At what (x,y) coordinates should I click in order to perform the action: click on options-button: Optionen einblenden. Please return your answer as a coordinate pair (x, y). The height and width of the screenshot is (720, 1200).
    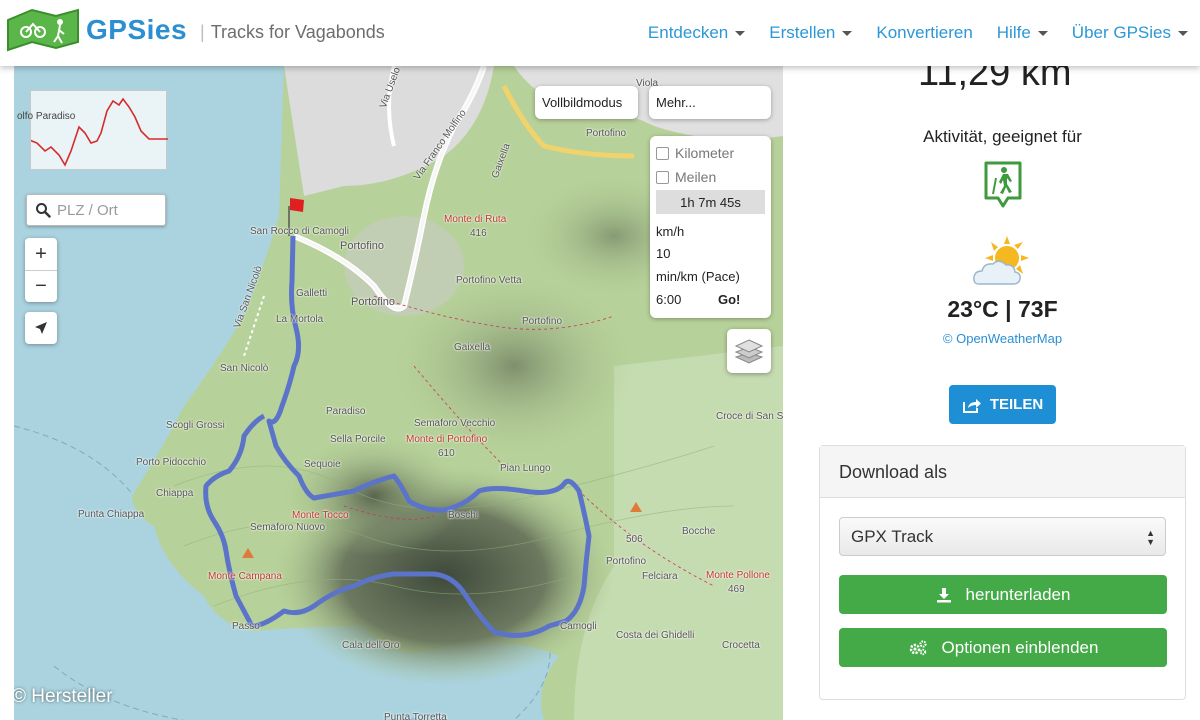
    Looking at the image, I should click on (1003, 647).